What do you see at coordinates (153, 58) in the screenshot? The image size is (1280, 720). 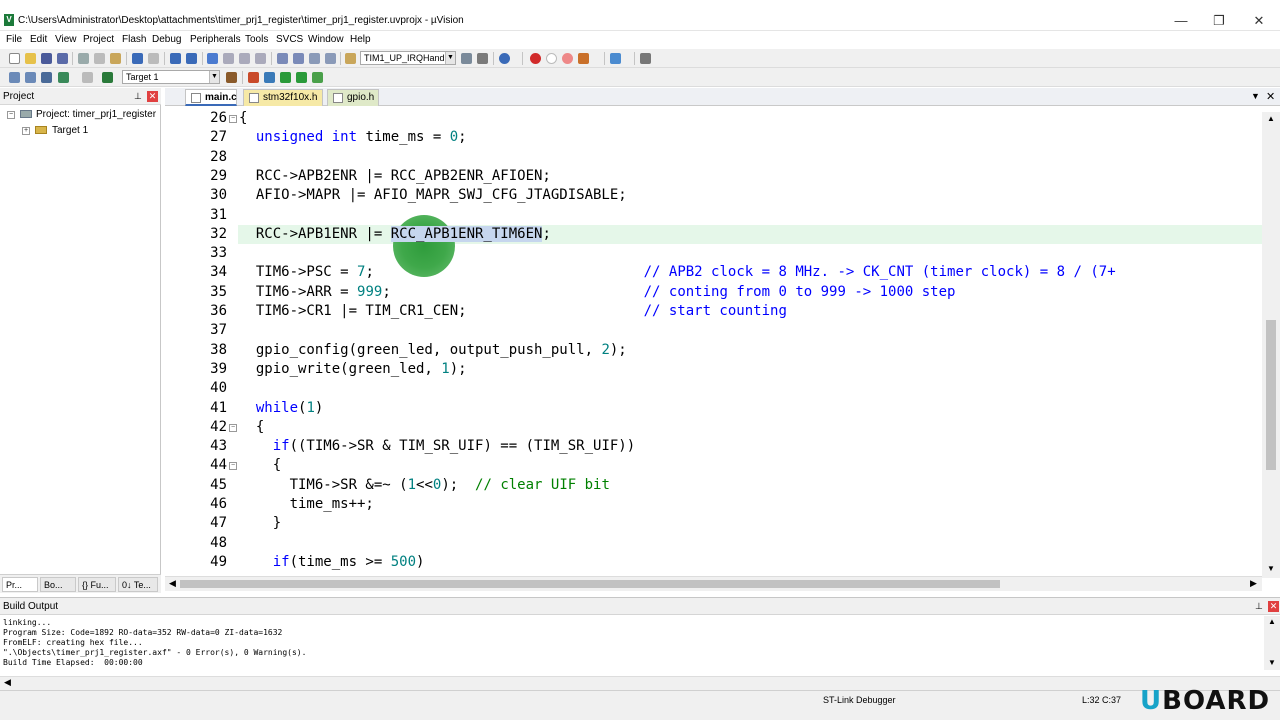 I see `redo-icon` at bounding box center [153, 58].